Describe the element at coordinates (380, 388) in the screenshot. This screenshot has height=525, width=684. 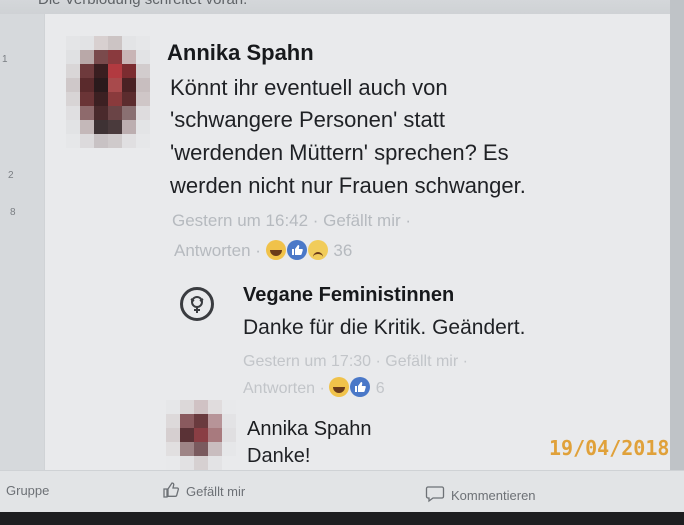
I see `reaction-count: 6` at that location.